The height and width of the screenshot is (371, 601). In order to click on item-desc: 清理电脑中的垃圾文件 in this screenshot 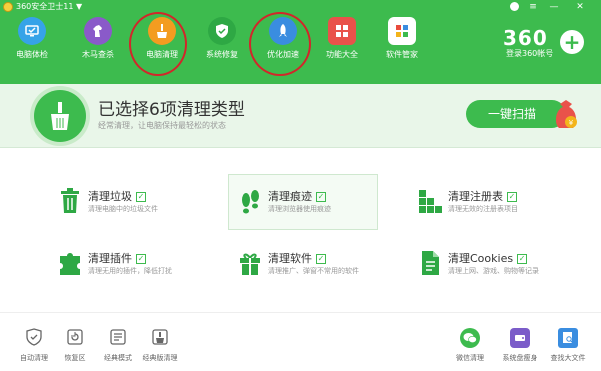, I will do `click(123, 209)`.